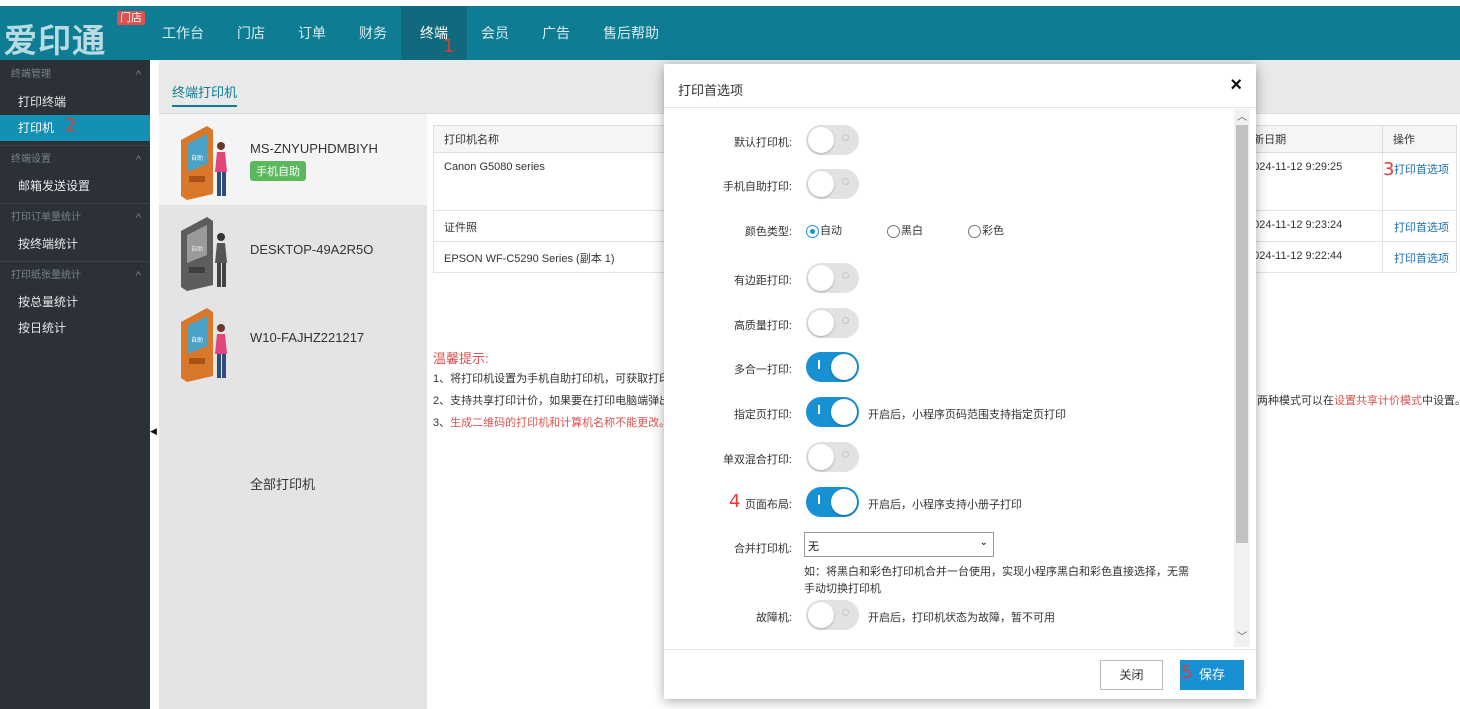 This screenshot has width=1460, height=709. I want to click on nav-support: 售后帮助, so click(631, 33).